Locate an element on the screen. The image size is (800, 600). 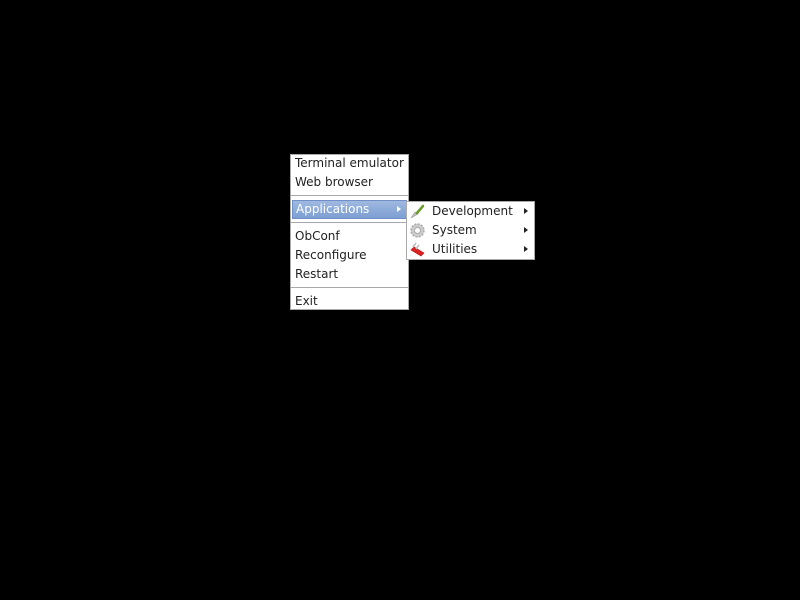
submenu-item-system: System is located at coordinates (470, 230).